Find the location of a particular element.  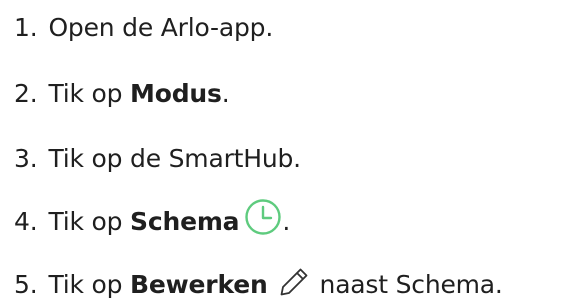

step-number: 3. is located at coordinates (26, 158).